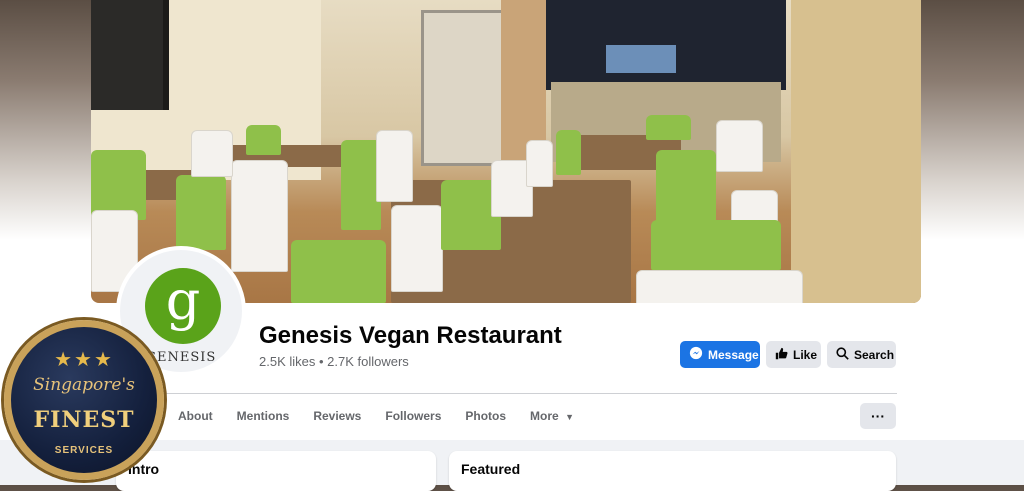 This screenshot has height=491, width=1024. I want to click on search-icon, so click(842, 354).